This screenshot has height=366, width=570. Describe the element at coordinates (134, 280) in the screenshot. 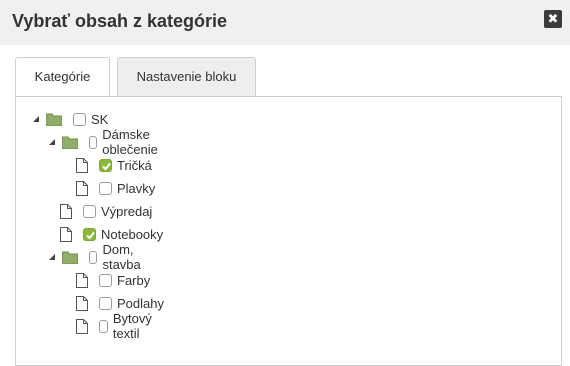

I see `tree-label: Farby` at that location.